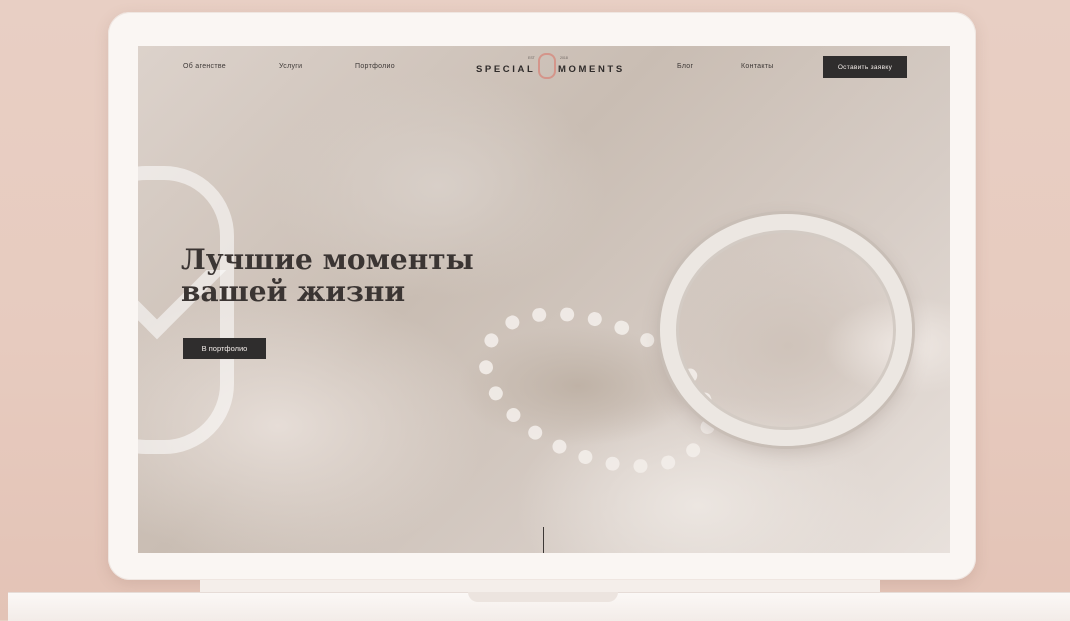 The height and width of the screenshot is (621, 1070). I want to click on logo-est-label: EST, so click(531, 58).